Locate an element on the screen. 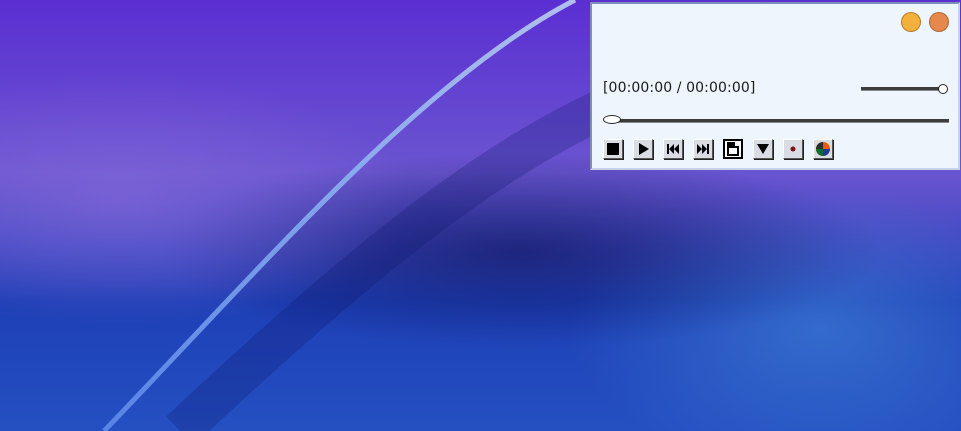 The height and width of the screenshot is (431, 961). play-icon is located at coordinates (644, 149).